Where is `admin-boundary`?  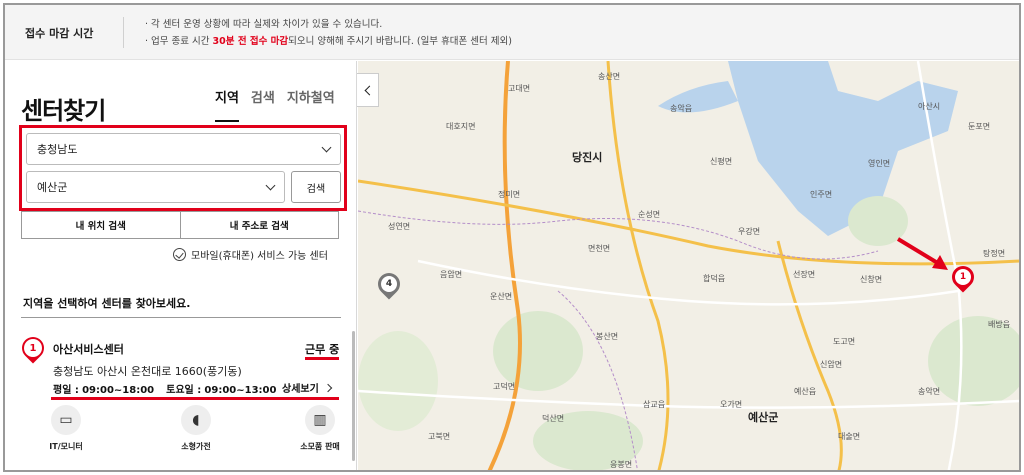
admin-boundary is located at coordinates (618, 235).